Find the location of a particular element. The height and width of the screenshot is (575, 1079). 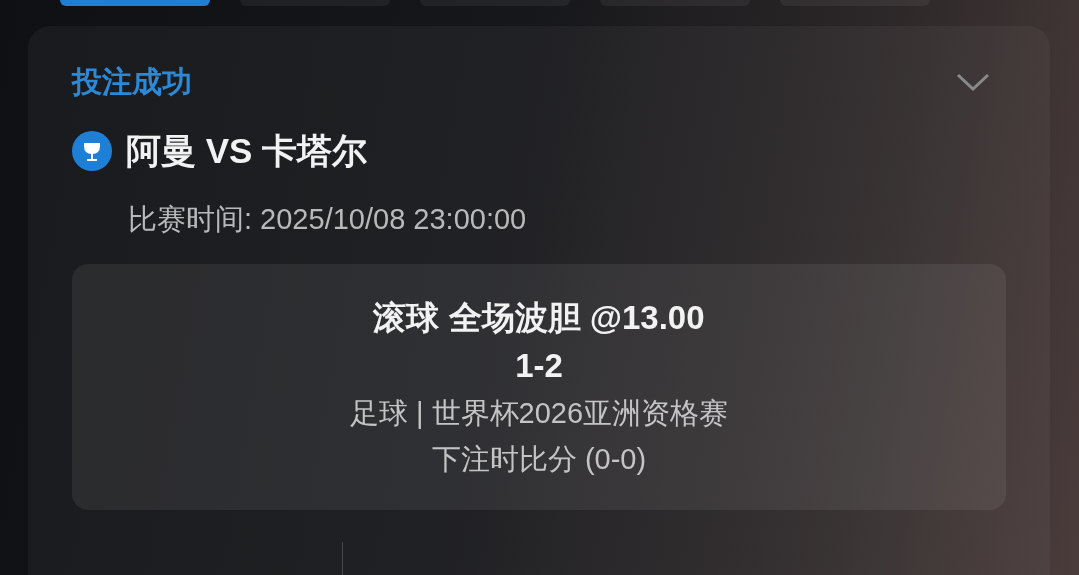

match-title: 阿曼 VS 卡塔尔 is located at coordinates (247, 150).